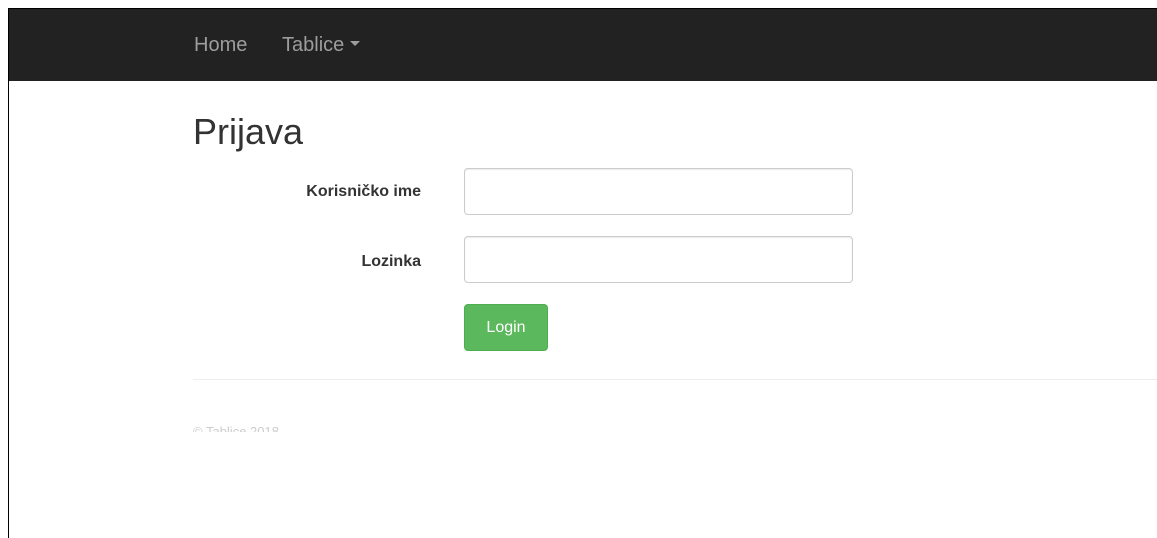 This screenshot has width=1157, height=538. Describe the element at coordinates (363, 191) in the screenshot. I see `username-label: Korisničko ime` at that location.